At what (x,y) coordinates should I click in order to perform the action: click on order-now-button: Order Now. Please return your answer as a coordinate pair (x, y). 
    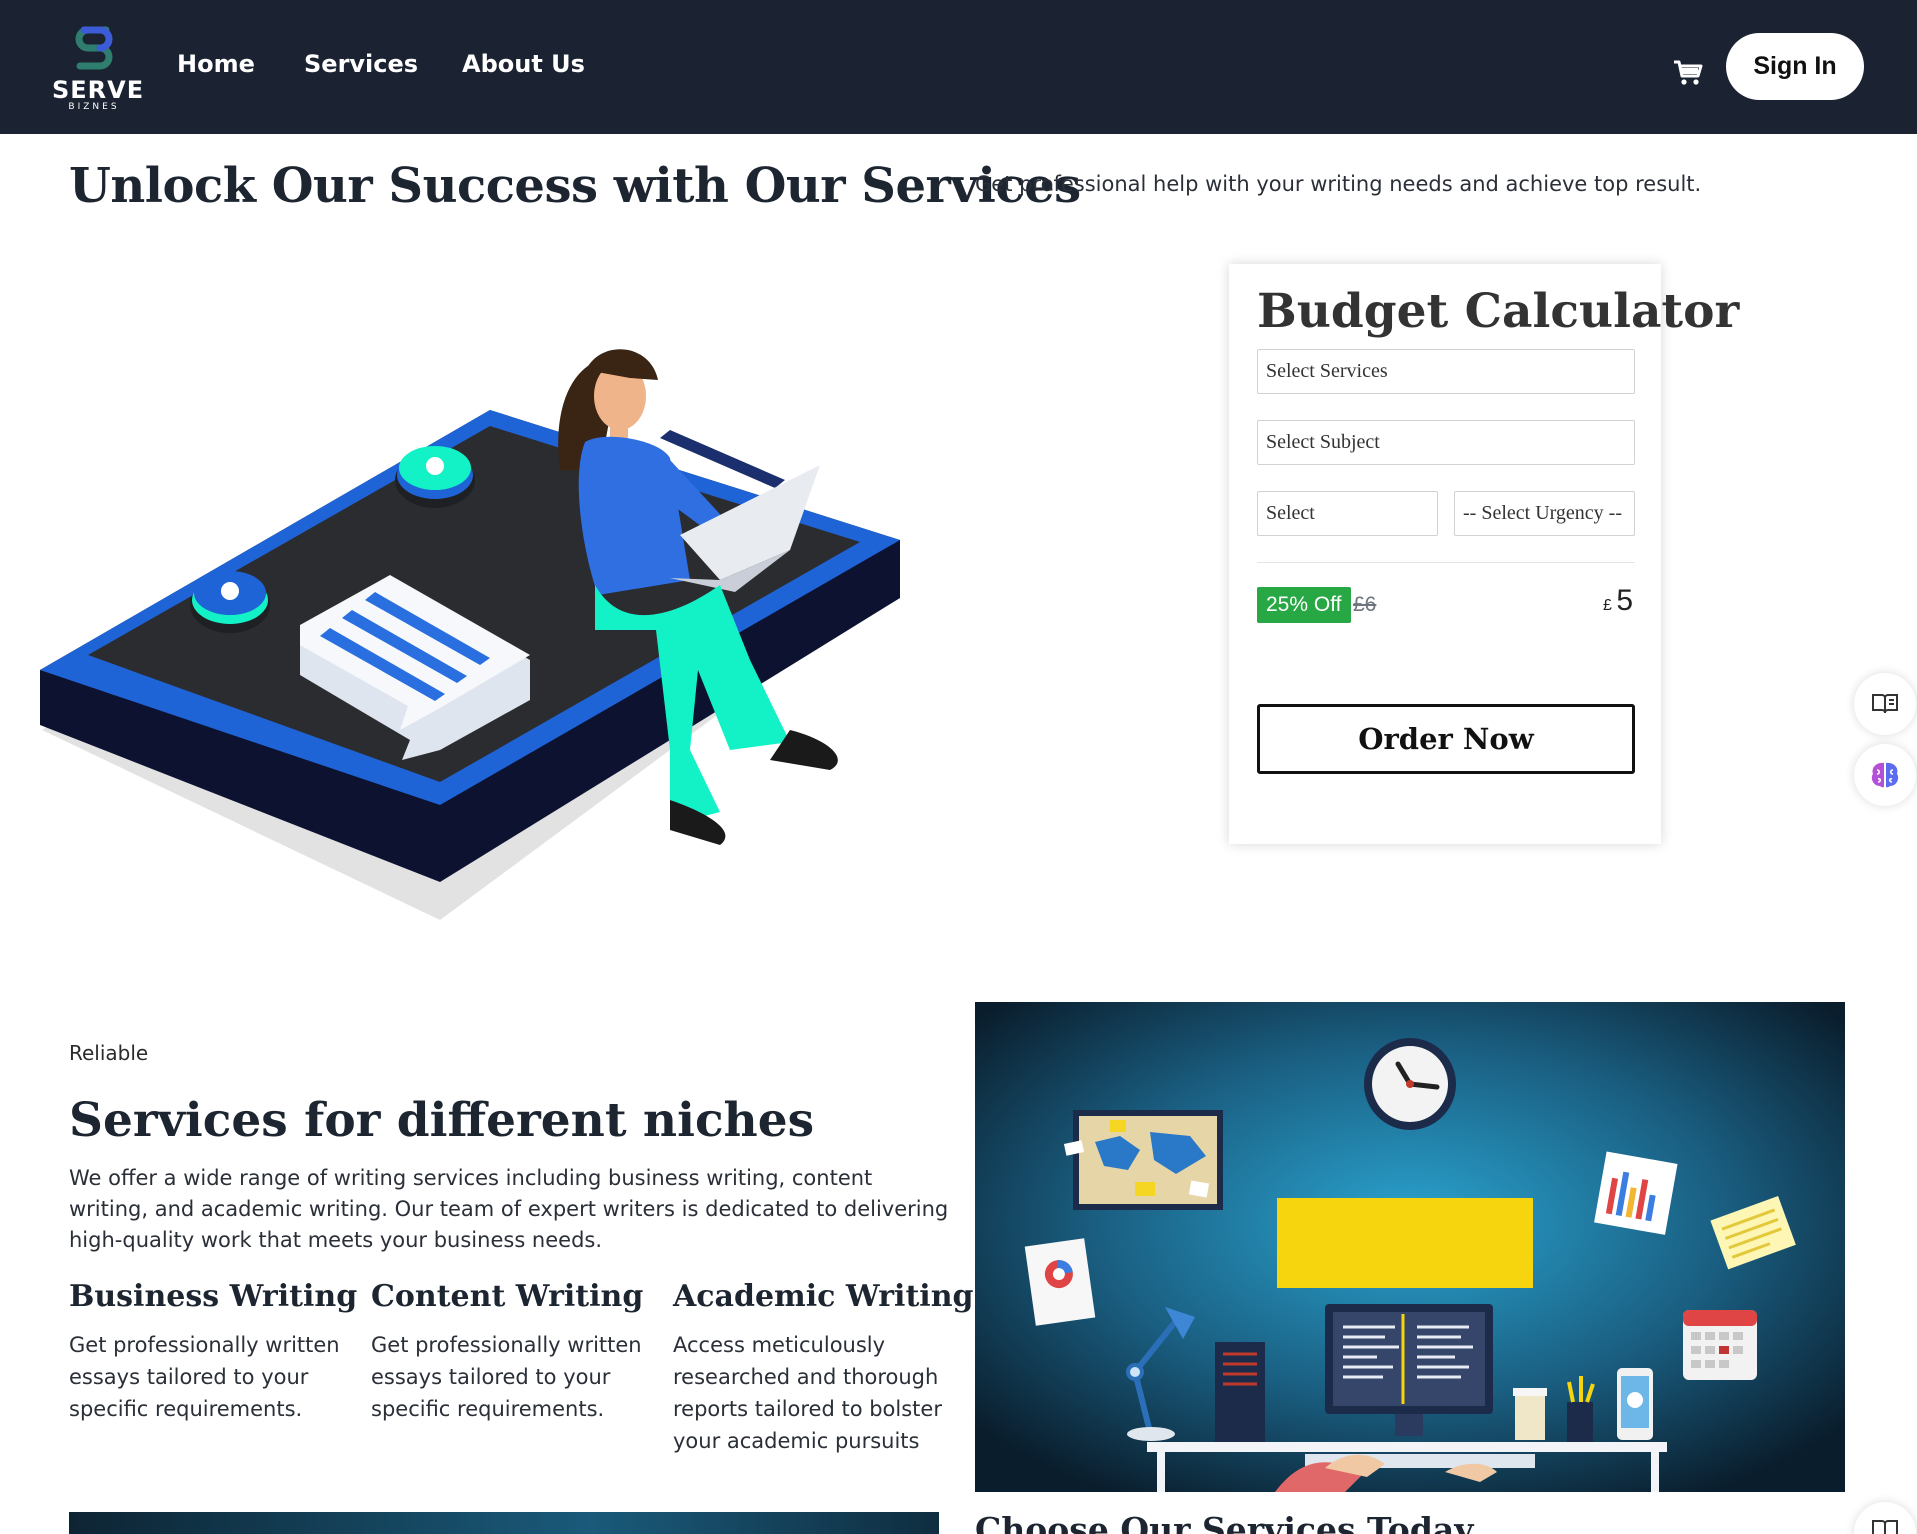
    Looking at the image, I should click on (1446, 739).